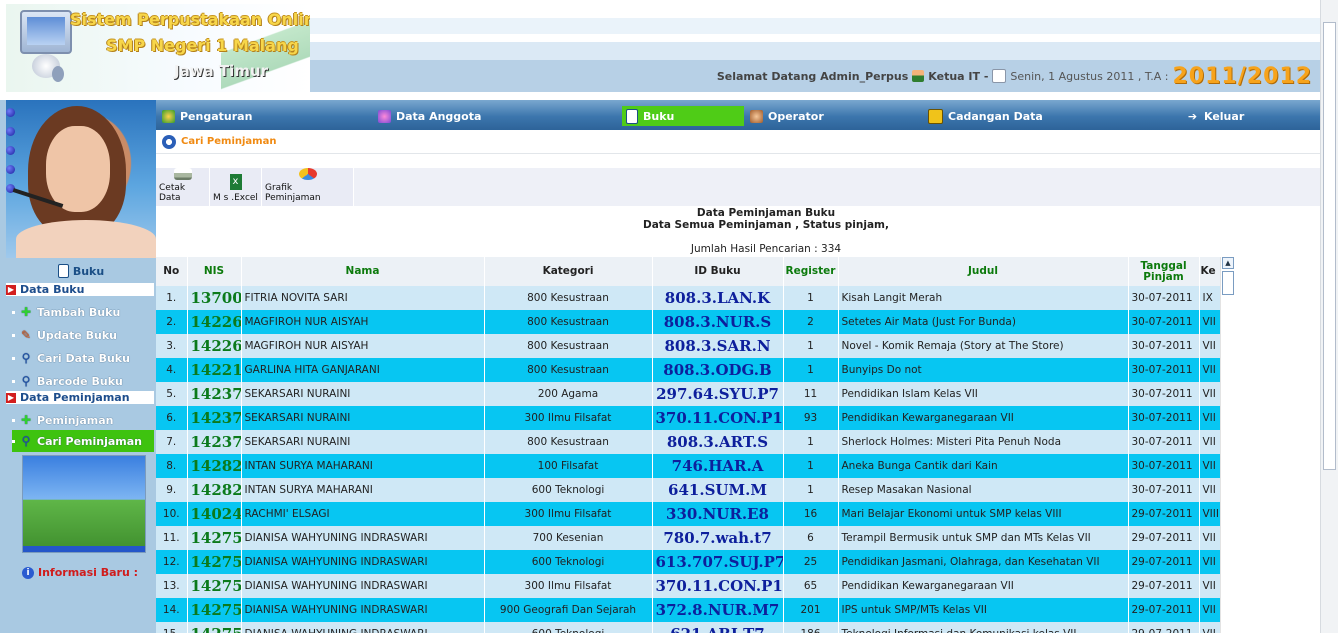 This screenshot has width=1338, height=633. I want to click on cell-reg: 201, so click(811, 610).